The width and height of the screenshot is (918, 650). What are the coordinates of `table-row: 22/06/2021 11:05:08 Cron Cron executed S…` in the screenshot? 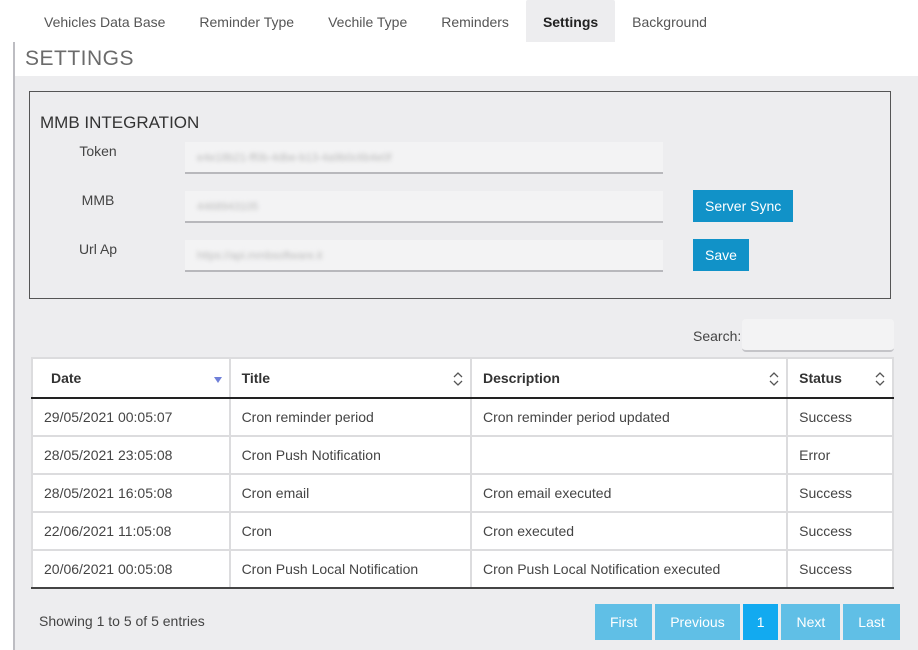 It's located at (462, 531).